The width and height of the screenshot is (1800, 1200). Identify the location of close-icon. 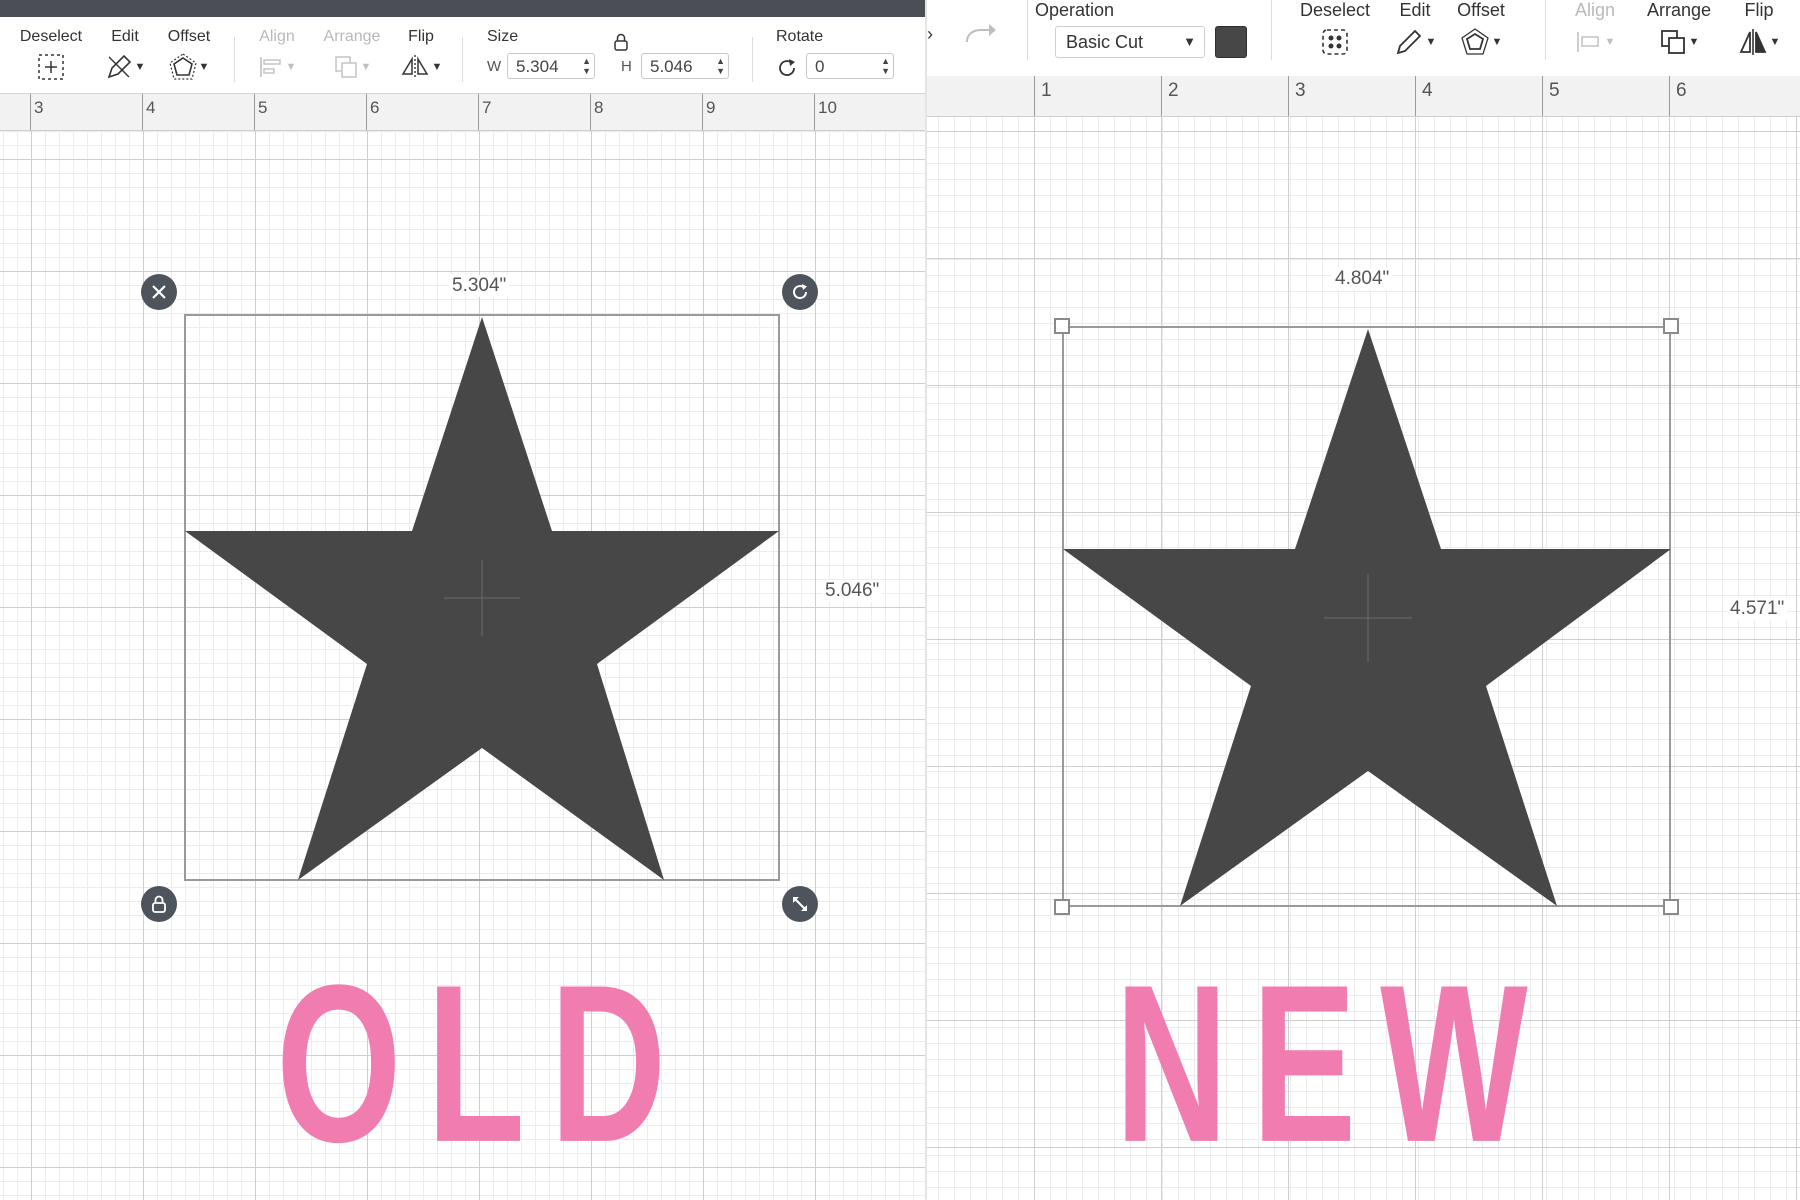
(159, 292).